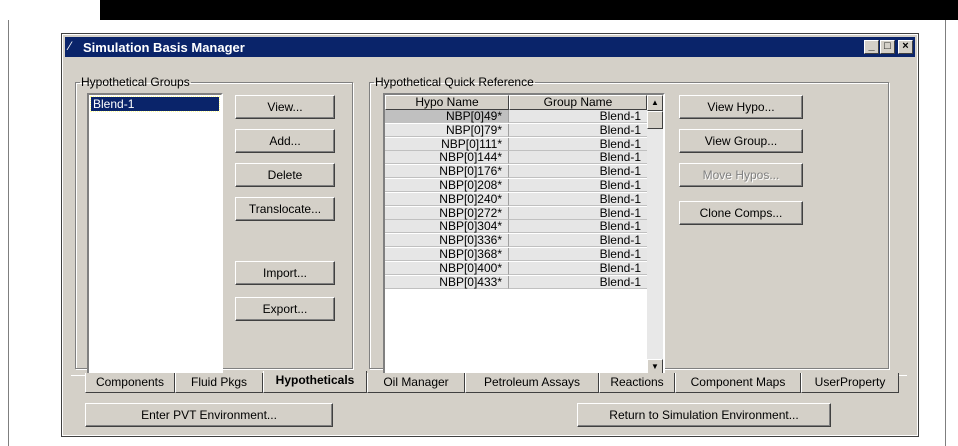 This screenshot has width=958, height=446. I want to click on tab-components: Components, so click(130, 383).